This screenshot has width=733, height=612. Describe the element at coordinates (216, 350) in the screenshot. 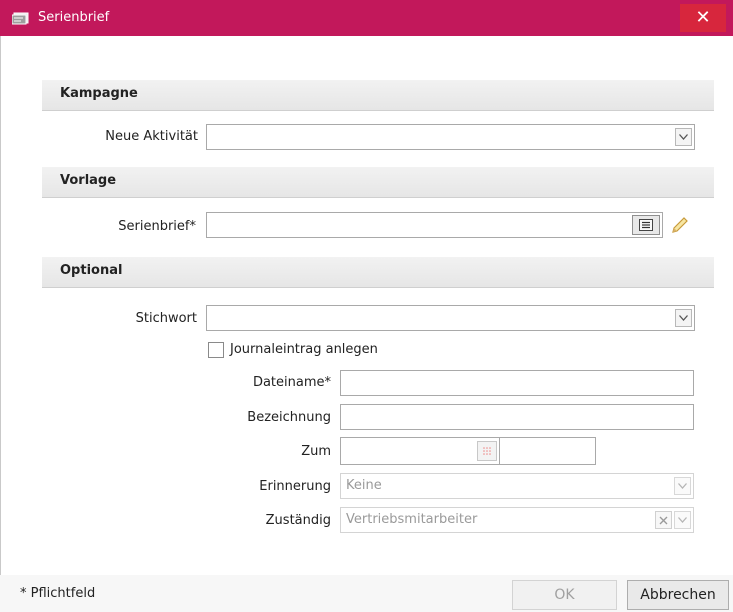

I see `journal-checkbox` at that location.